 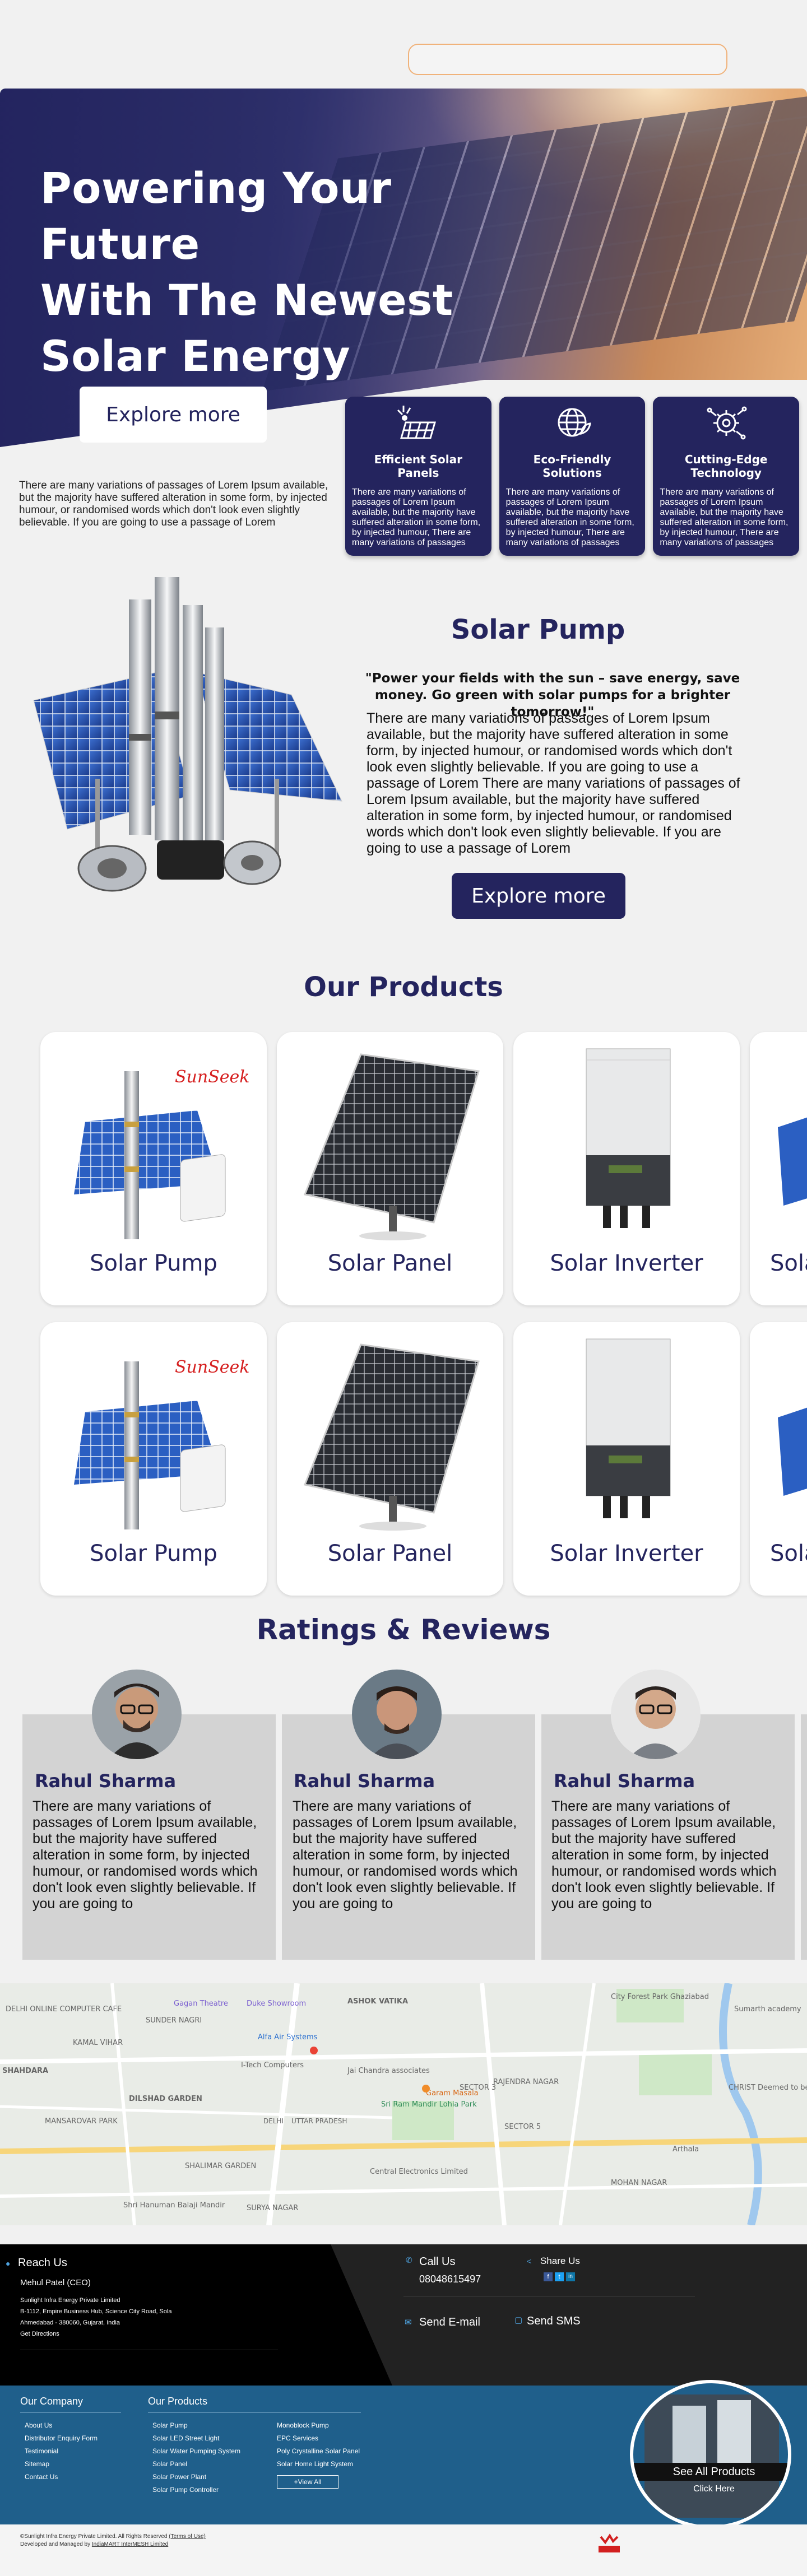 I want to click on send-sms-link: Send SMS, so click(x=554, y=2321).